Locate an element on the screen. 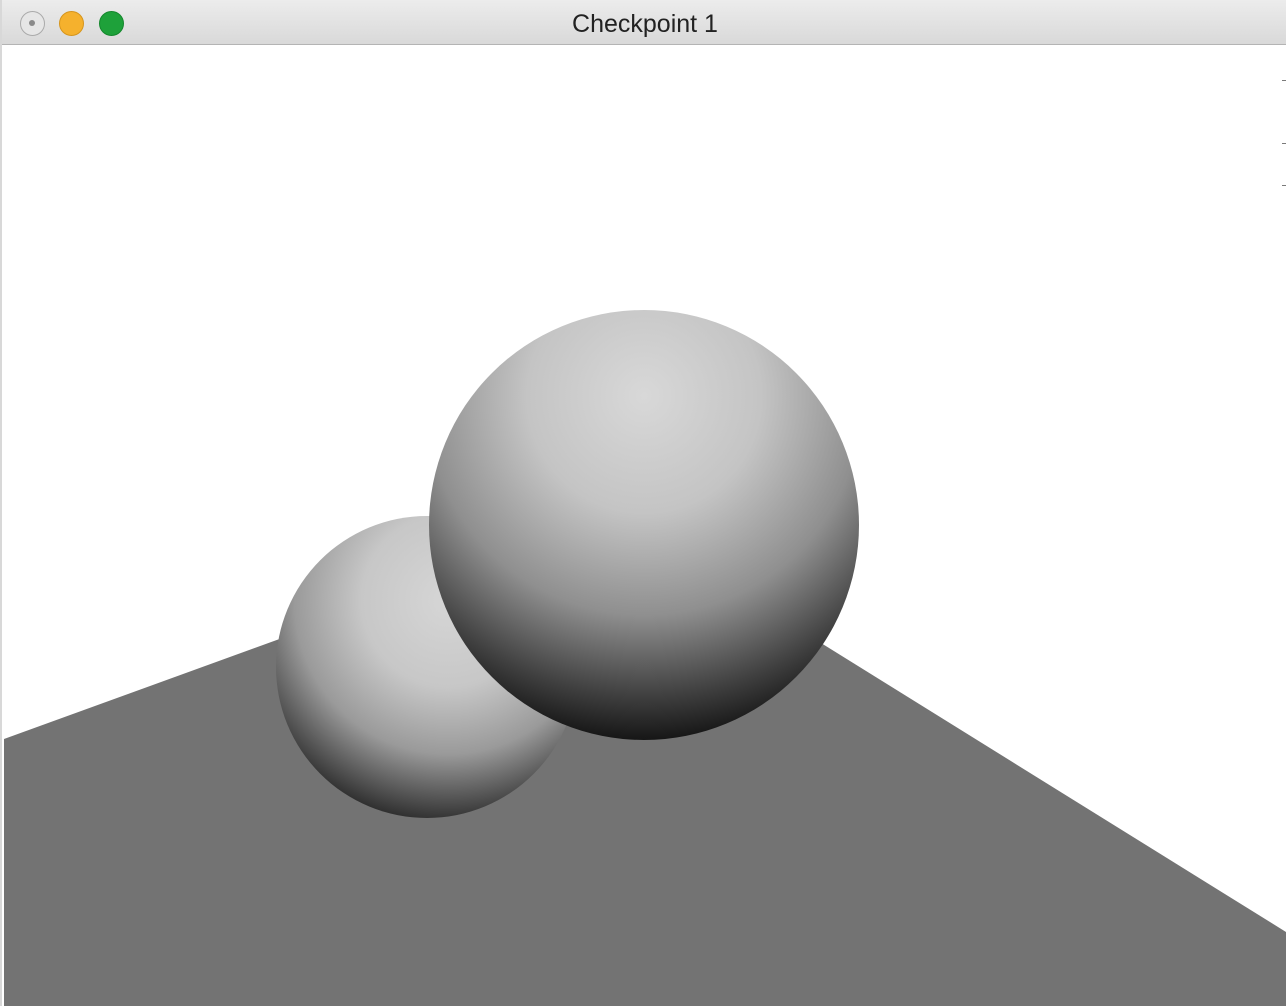  large-sphere is located at coordinates (644, 525).